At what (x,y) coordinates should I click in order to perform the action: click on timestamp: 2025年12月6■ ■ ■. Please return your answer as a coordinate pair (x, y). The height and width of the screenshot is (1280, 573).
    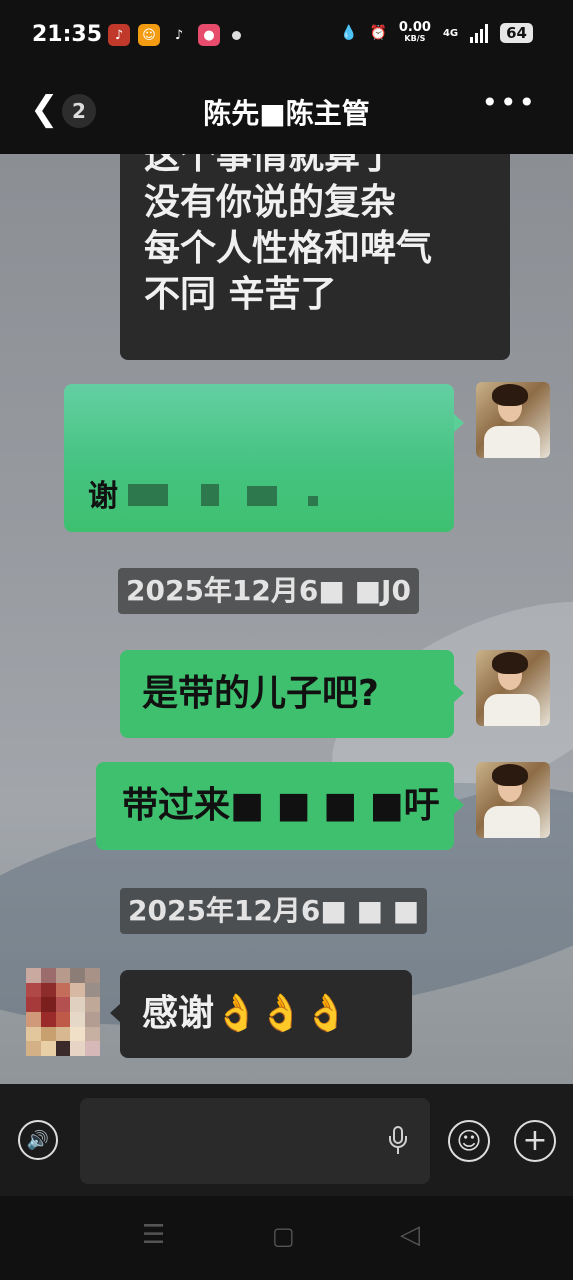
    Looking at the image, I should click on (274, 911).